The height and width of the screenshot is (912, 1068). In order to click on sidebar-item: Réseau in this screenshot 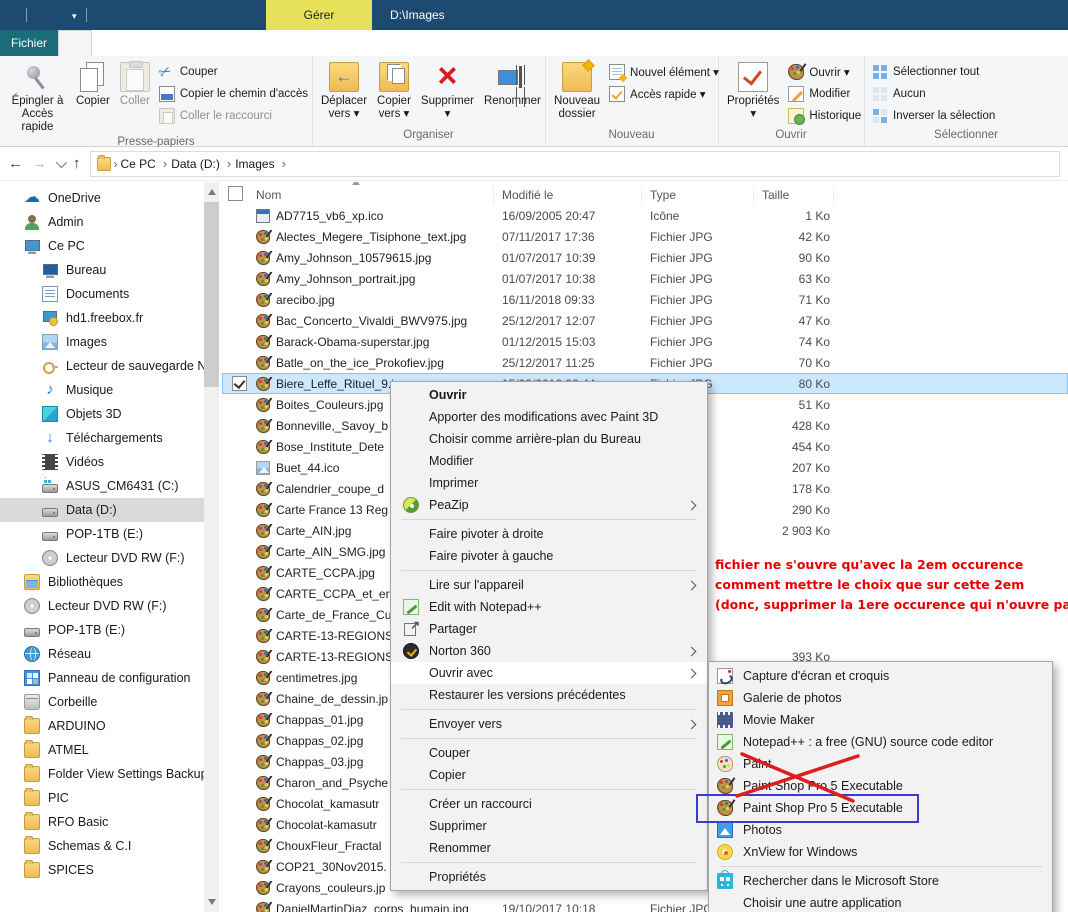, I will do `click(102, 654)`.